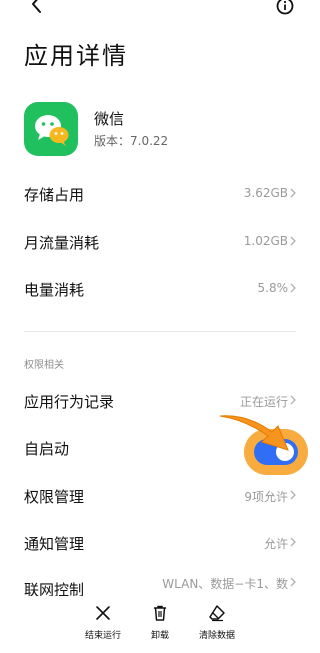 This screenshot has height=653, width=320. I want to click on battery-value: 5.8%, so click(273, 288).